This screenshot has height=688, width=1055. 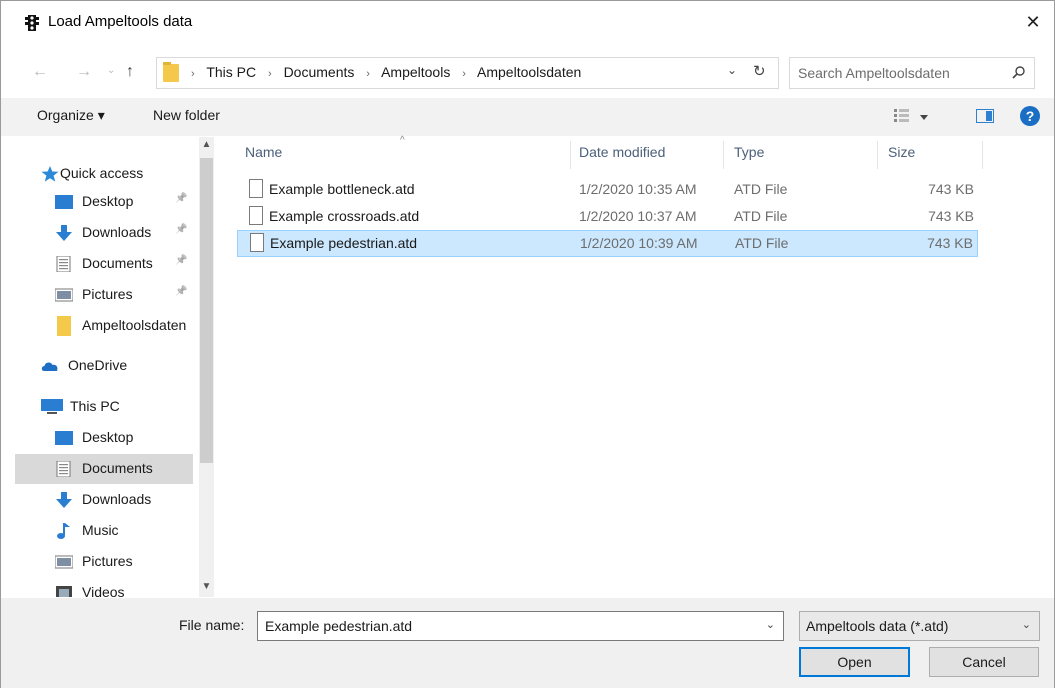 I want to click on command-bar: Organize ▾ New folder ?, so click(x=527, y=117).